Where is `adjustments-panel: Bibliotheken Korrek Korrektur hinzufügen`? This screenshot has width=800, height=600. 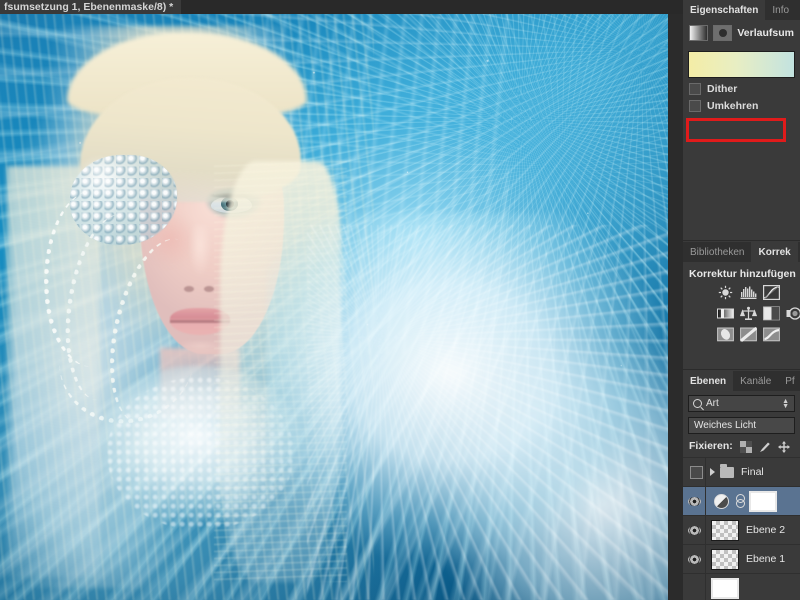 adjustments-panel: Bibliotheken Korrek Korrektur hinzufügen is located at coordinates (741, 306).